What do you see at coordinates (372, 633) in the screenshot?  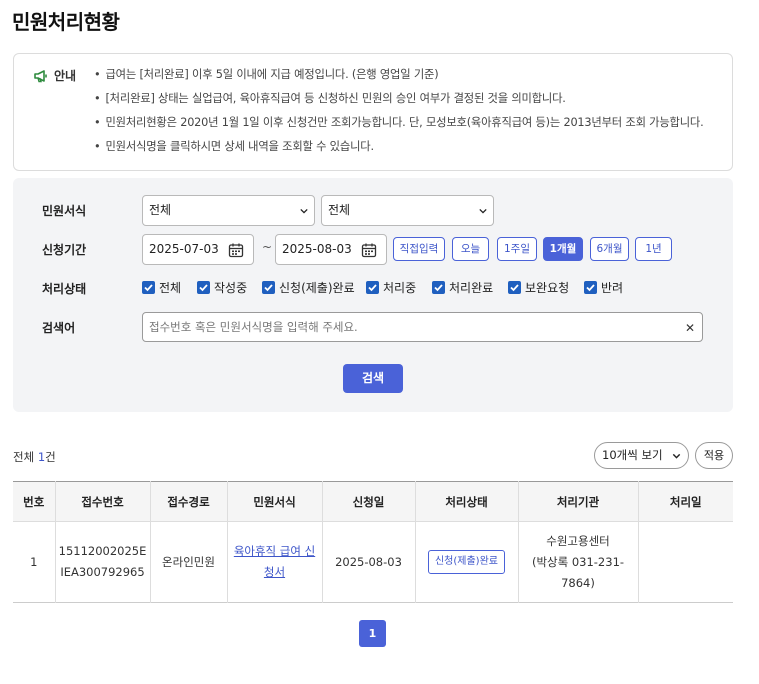 I see `pagination-page-current: 1` at bounding box center [372, 633].